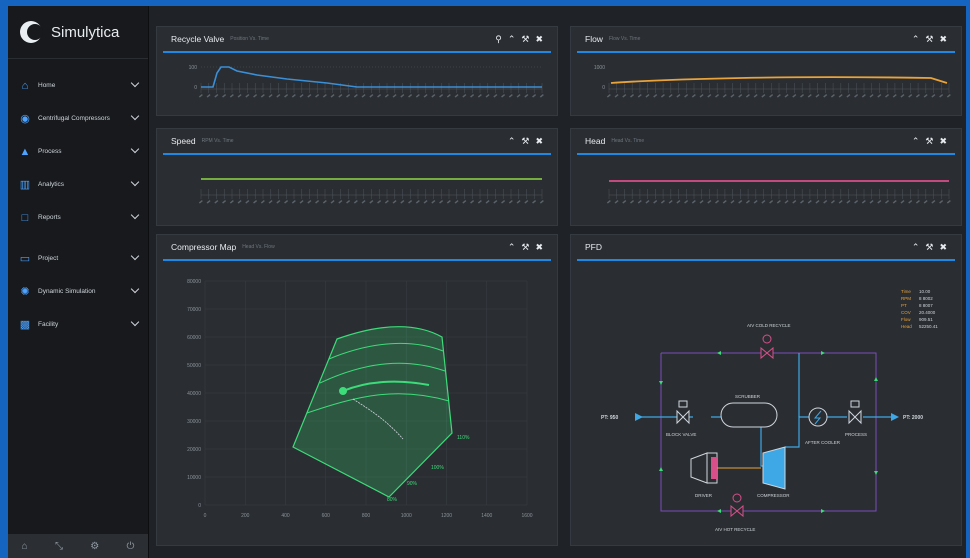 The width and height of the screenshot is (970, 558). What do you see at coordinates (78, 217) in the screenshot?
I see `sidebar-item-reports: □ Reports` at bounding box center [78, 217].